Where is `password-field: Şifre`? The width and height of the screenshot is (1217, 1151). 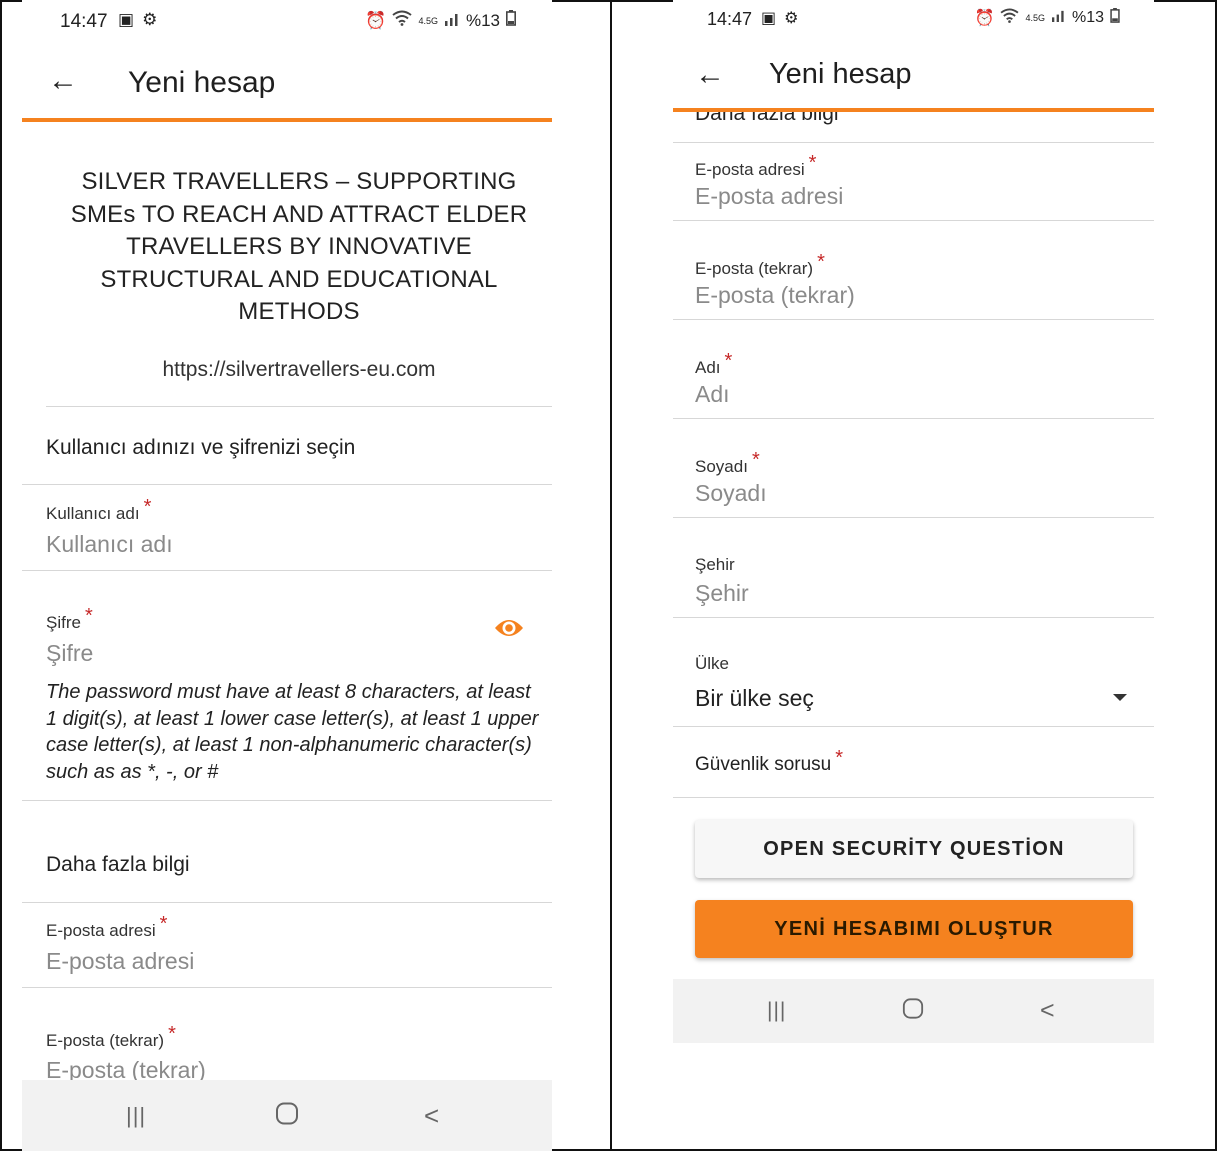
password-field: Şifre is located at coordinates (69, 653).